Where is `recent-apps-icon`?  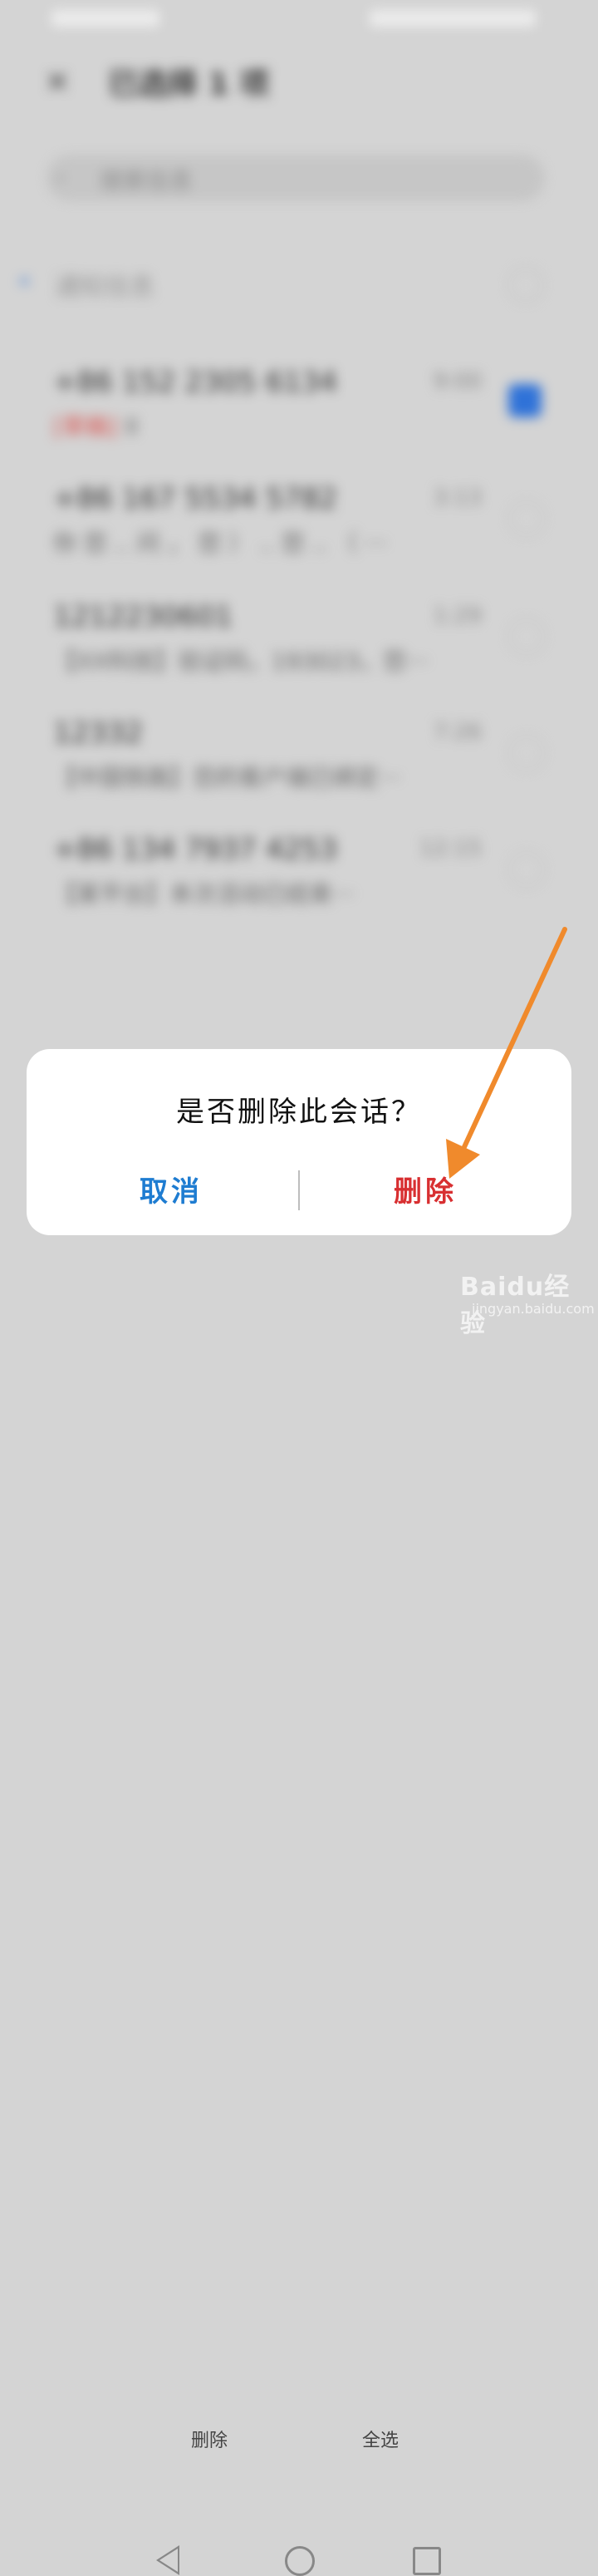 recent-apps-icon is located at coordinates (427, 2561).